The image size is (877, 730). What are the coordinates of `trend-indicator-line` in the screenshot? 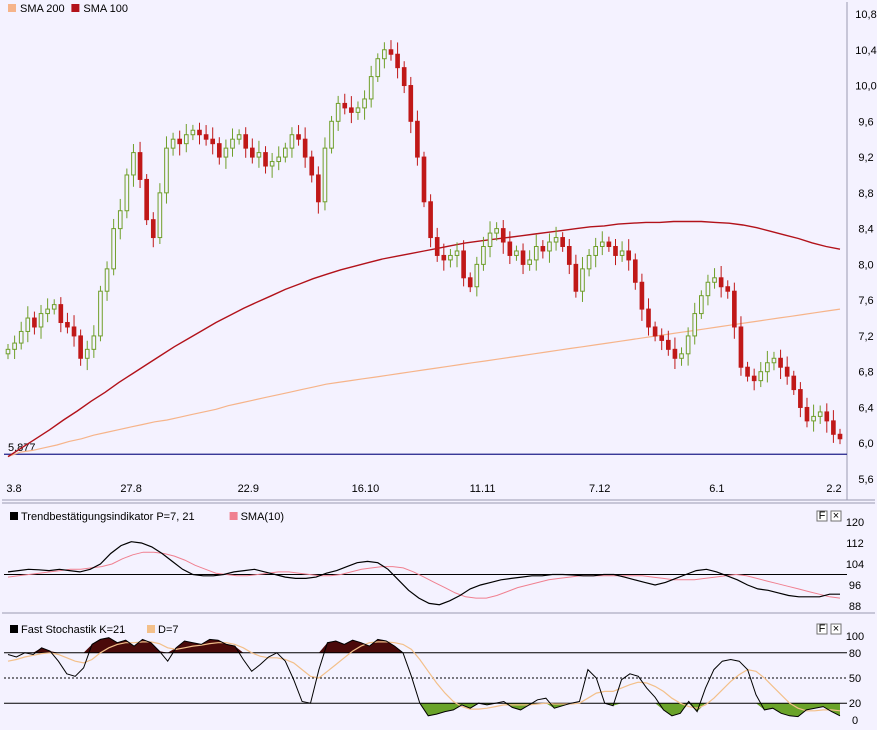 It's located at (423, 573).